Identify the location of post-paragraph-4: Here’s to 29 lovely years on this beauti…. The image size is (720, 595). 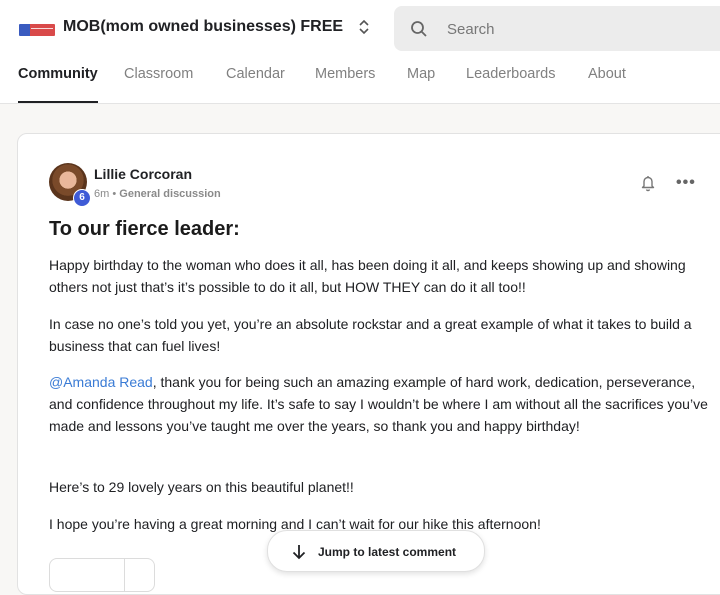
(201, 487).